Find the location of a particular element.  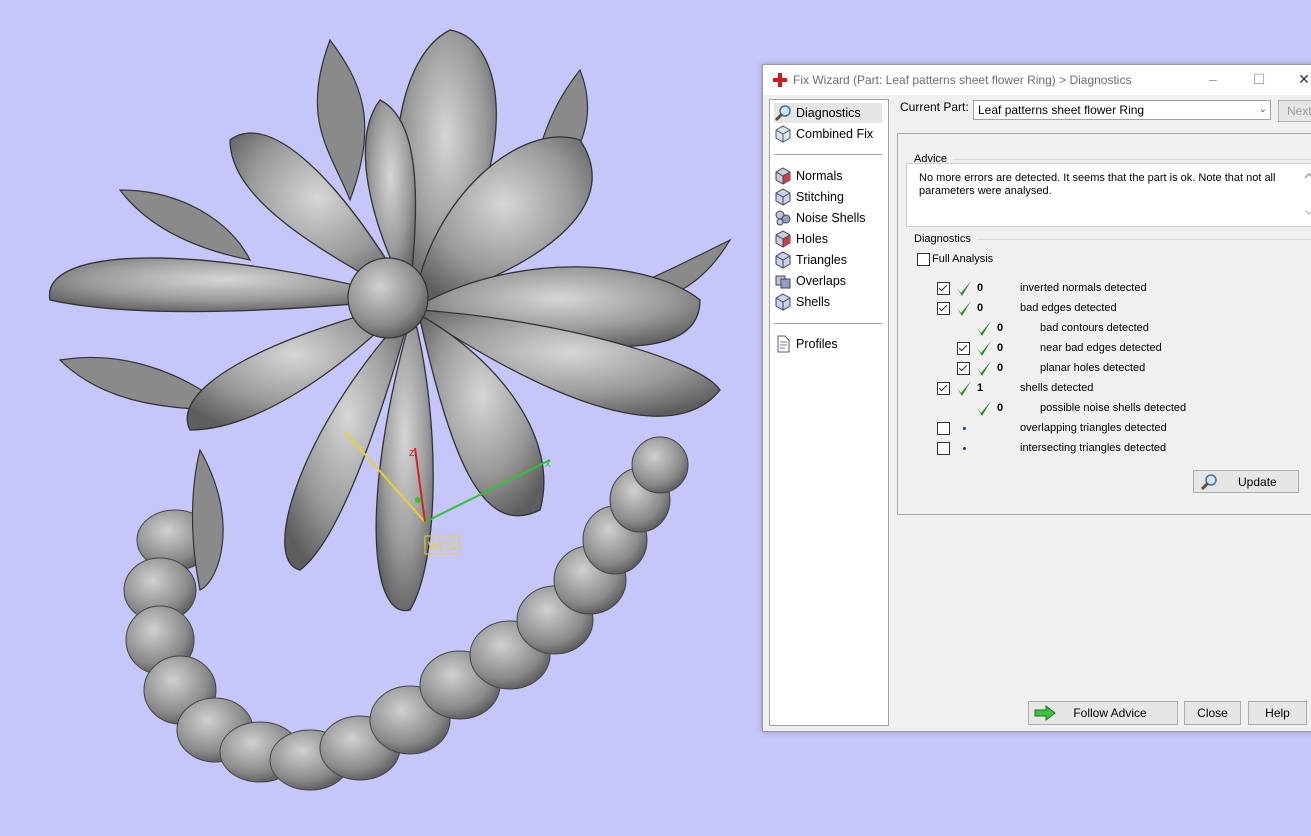

noise-icon is located at coordinates (783, 218).